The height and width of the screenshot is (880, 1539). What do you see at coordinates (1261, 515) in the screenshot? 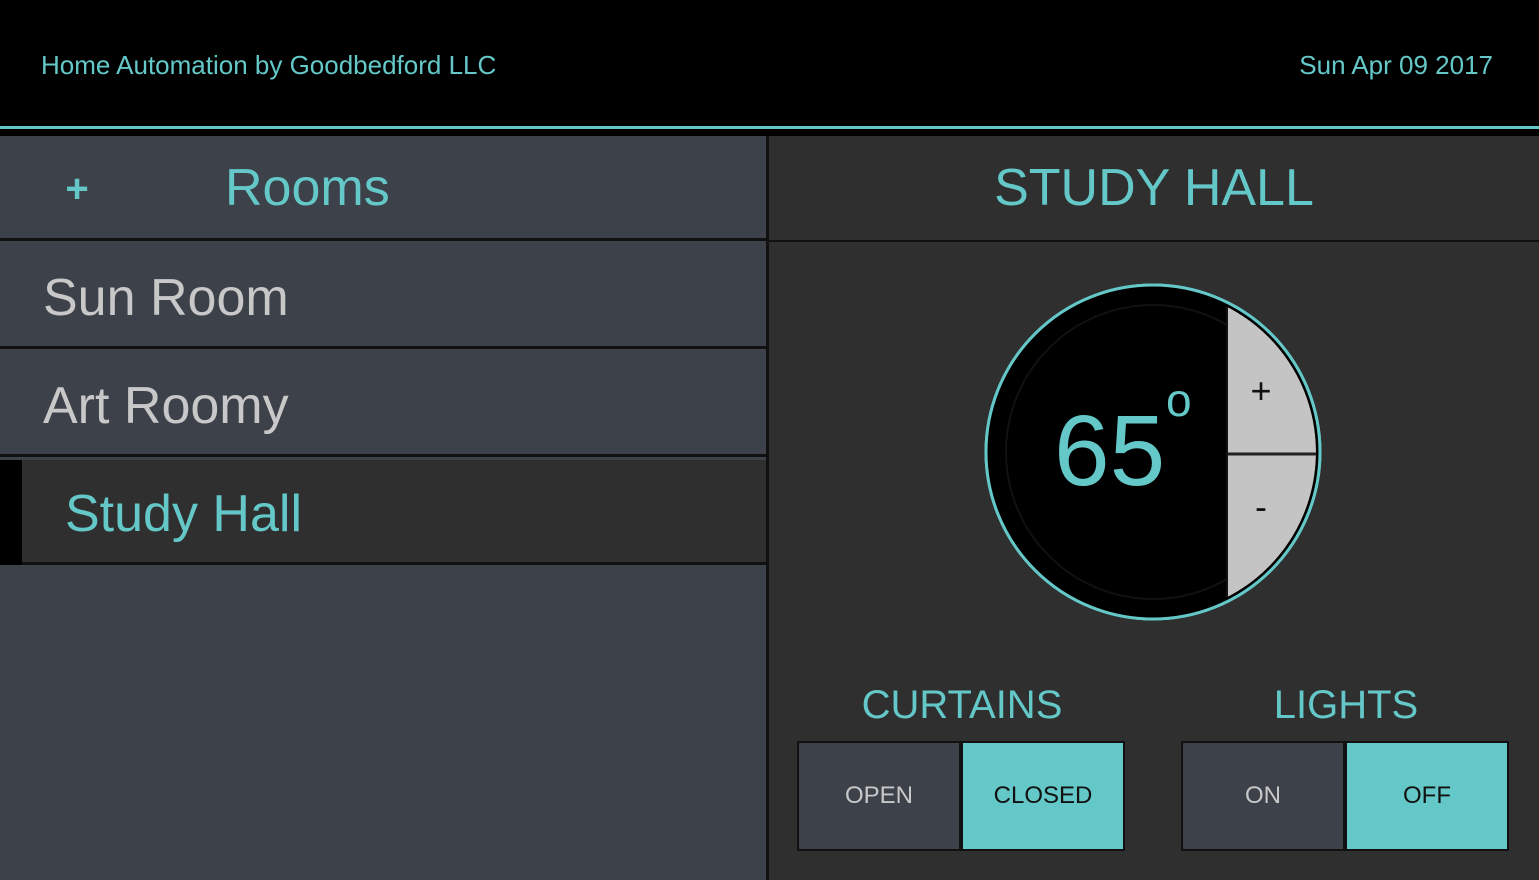
I see `decrease-temperature-button: -` at bounding box center [1261, 515].